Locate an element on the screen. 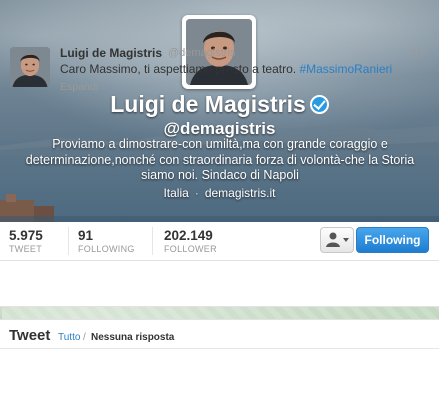 This screenshot has height=417, width=439. tweet-expand-link: Espandi is located at coordinates (79, 87).